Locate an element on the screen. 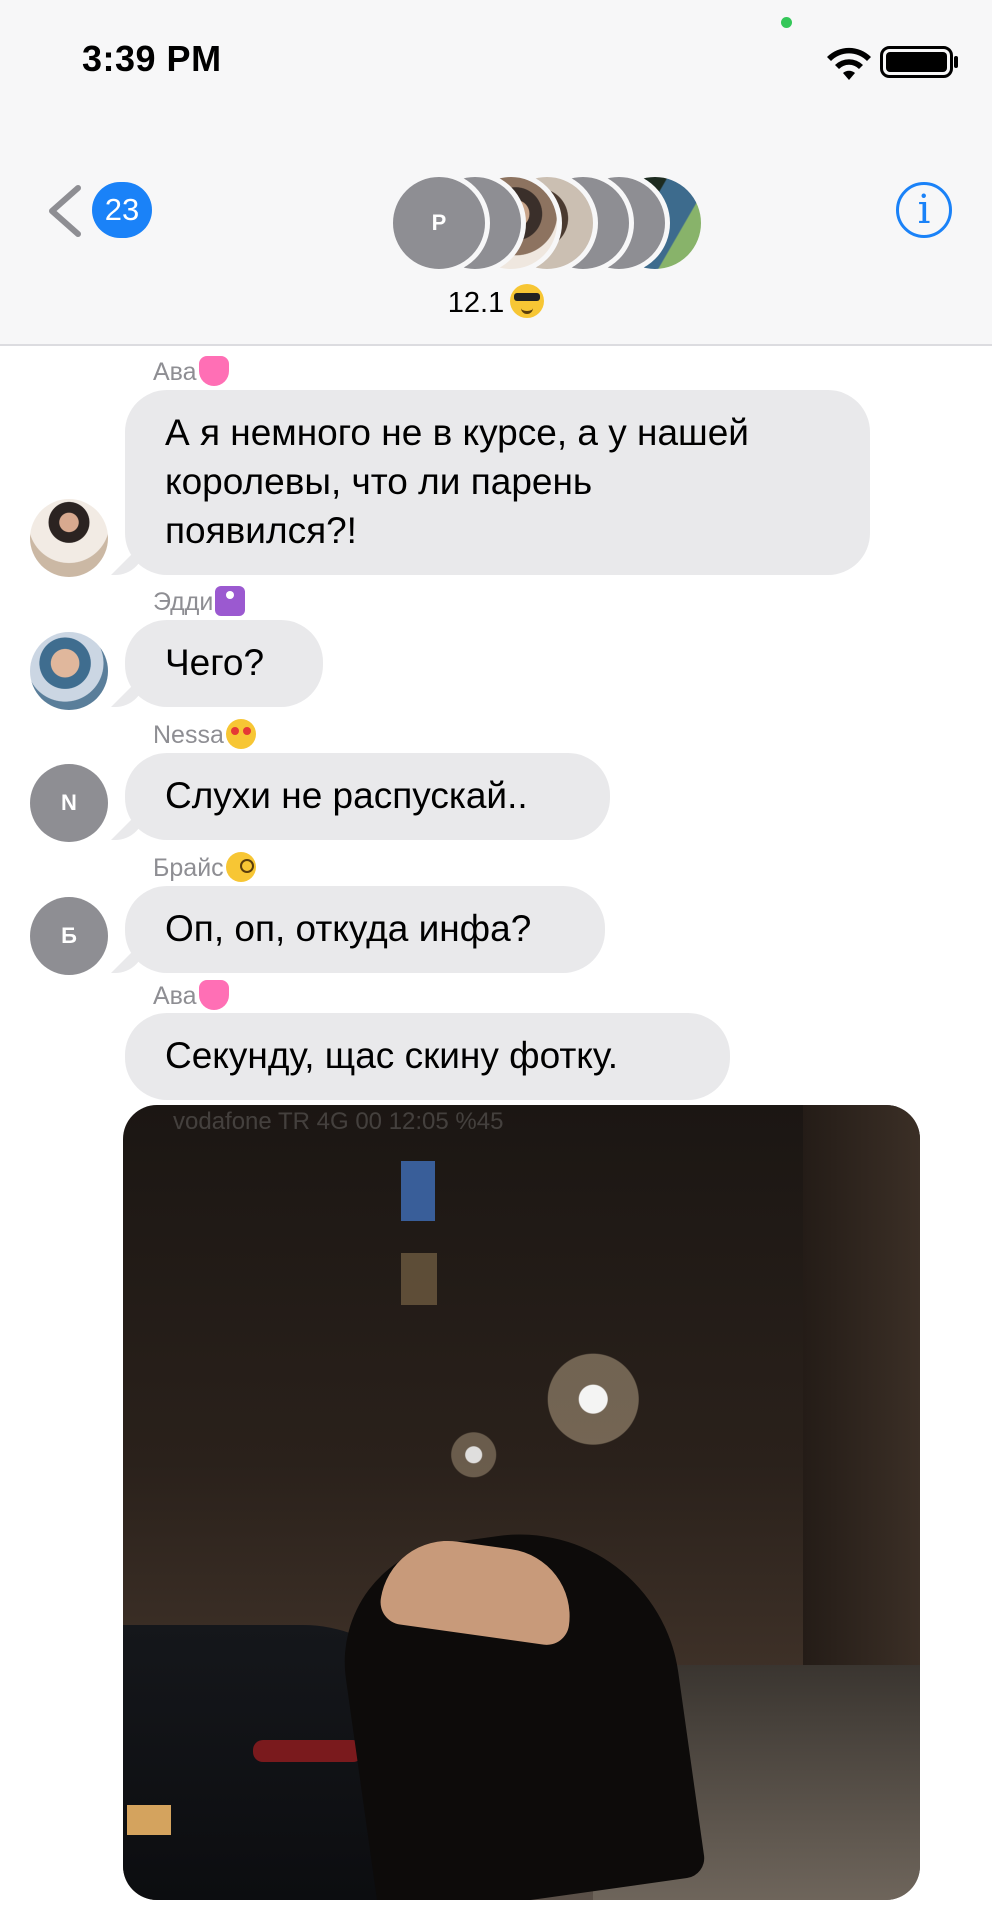  sender-name-text: Эдди is located at coordinates (183, 602).